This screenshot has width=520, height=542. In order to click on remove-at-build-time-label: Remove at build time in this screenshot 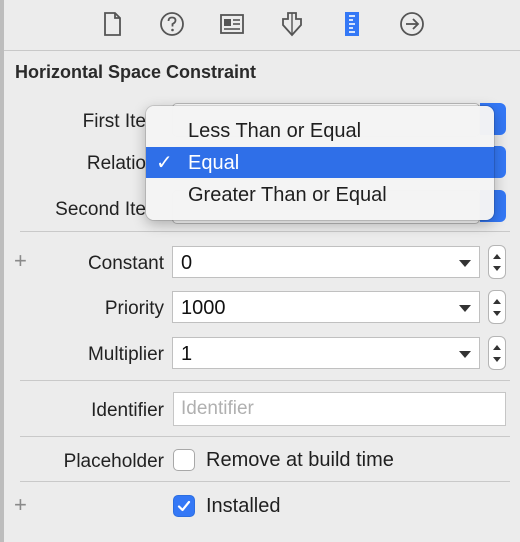, I will do `click(300, 460)`.